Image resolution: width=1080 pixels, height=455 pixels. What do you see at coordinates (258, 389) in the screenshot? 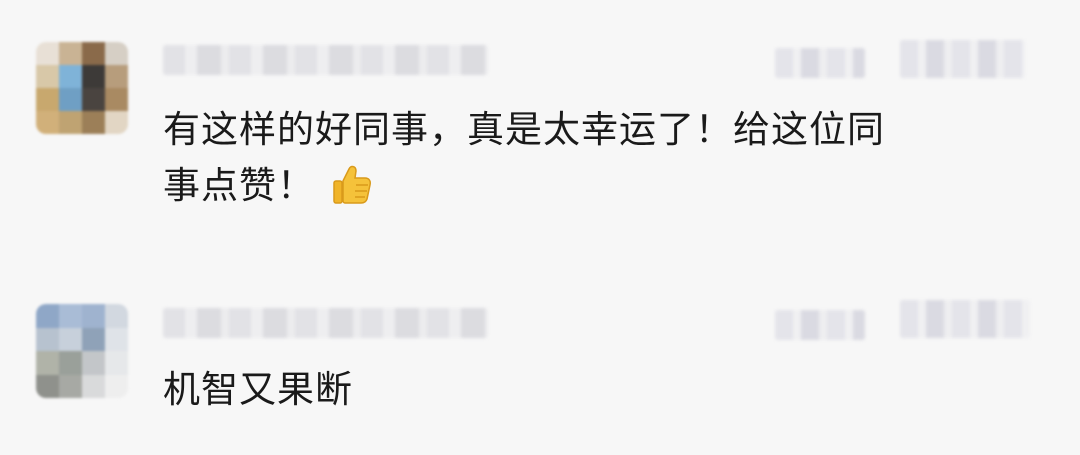
I see `comment-text: 机智又果断` at bounding box center [258, 389].